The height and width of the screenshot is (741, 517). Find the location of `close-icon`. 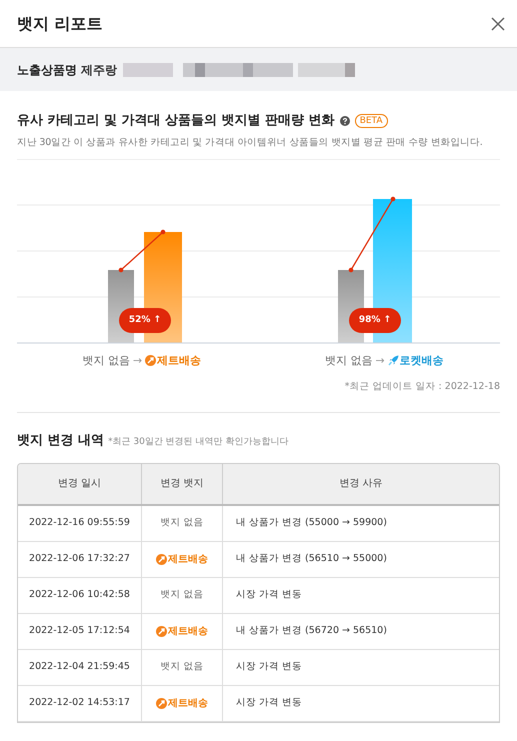

close-icon is located at coordinates (498, 23).